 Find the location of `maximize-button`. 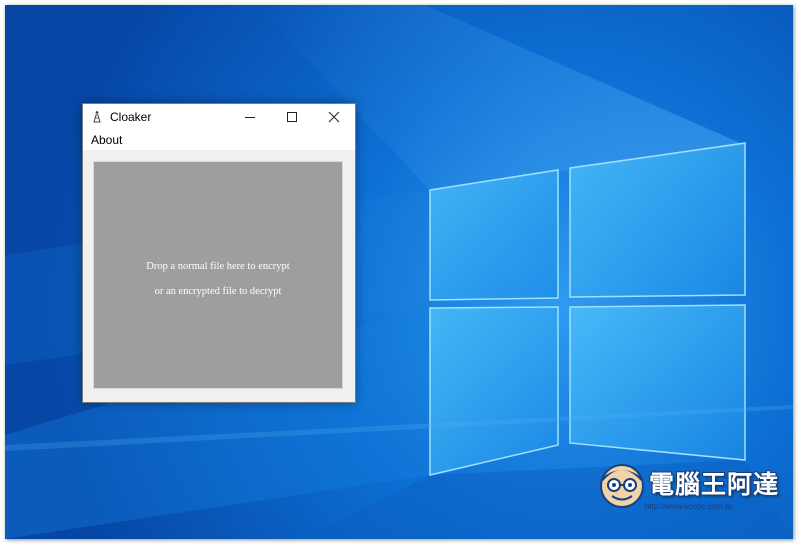

maximize-button is located at coordinates (292, 117).